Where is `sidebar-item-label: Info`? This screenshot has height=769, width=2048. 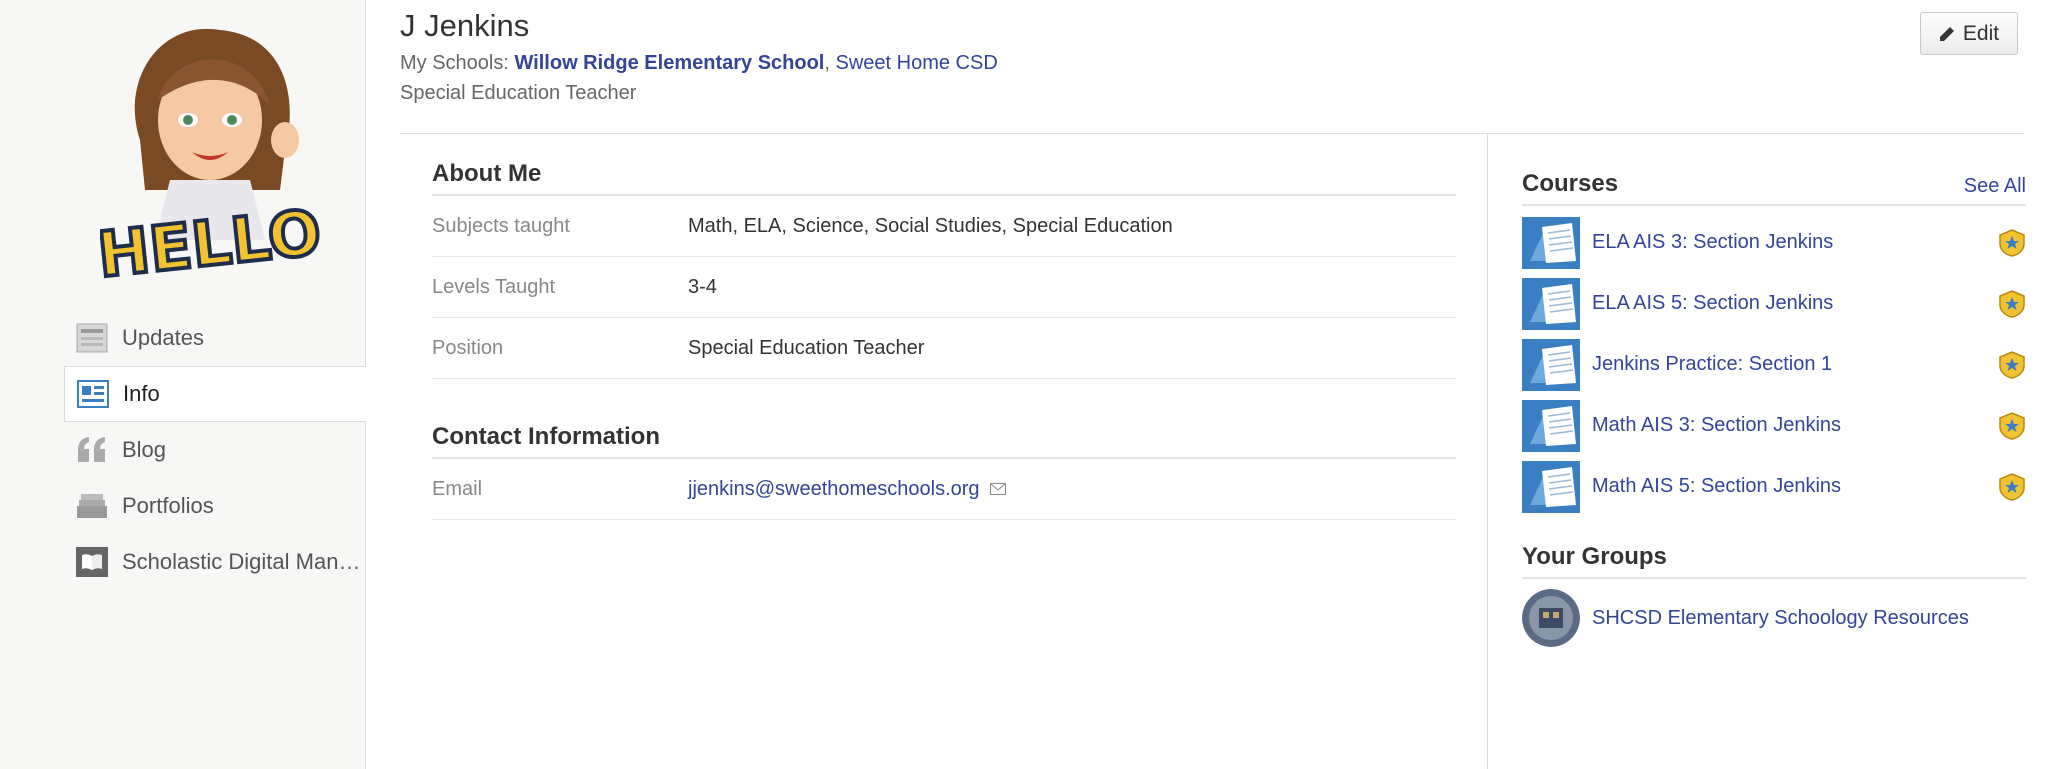
sidebar-item-label: Info is located at coordinates (141, 393).